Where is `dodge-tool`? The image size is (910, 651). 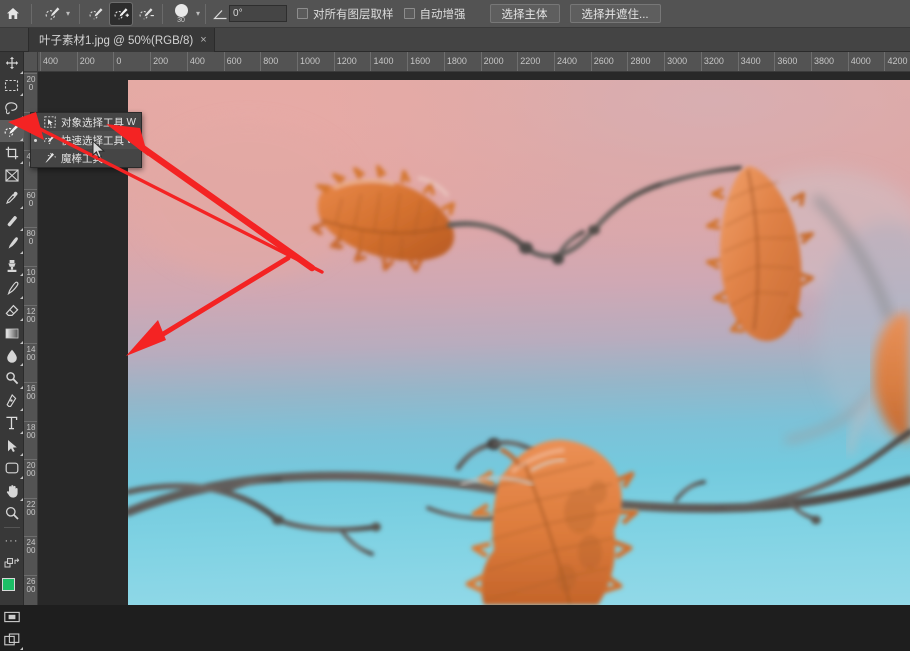
dodge-tool is located at coordinates (12, 378).